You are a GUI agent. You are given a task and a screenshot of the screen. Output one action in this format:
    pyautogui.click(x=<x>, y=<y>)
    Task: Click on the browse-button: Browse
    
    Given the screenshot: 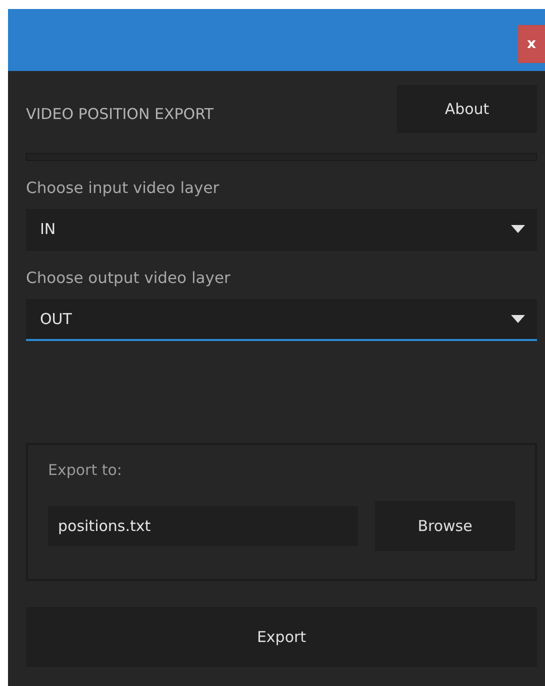 What is the action you would take?
    pyautogui.click(x=445, y=526)
    